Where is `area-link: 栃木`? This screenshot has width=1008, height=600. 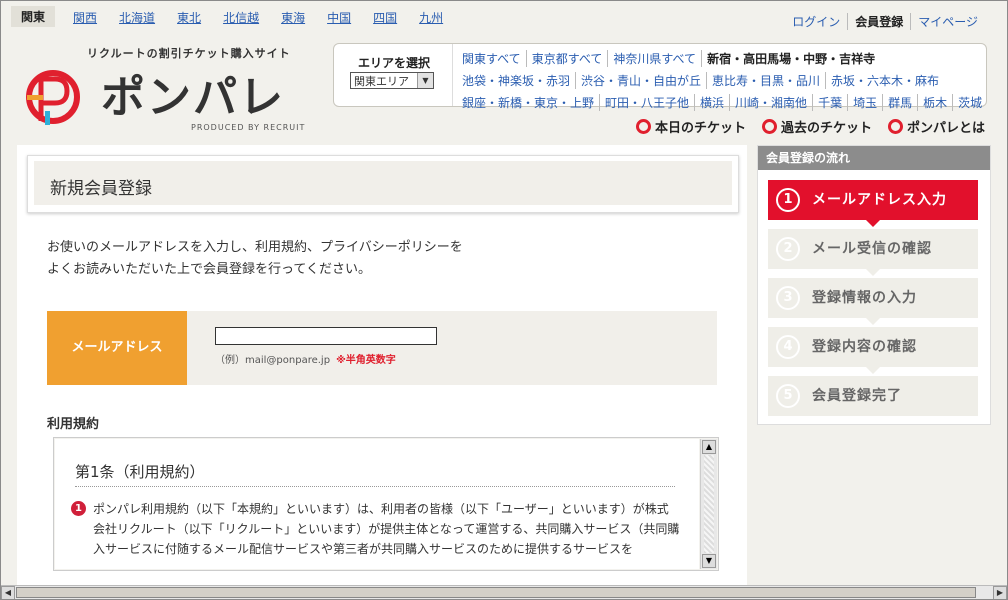 area-link: 栃木 is located at coordinates (934, 102).